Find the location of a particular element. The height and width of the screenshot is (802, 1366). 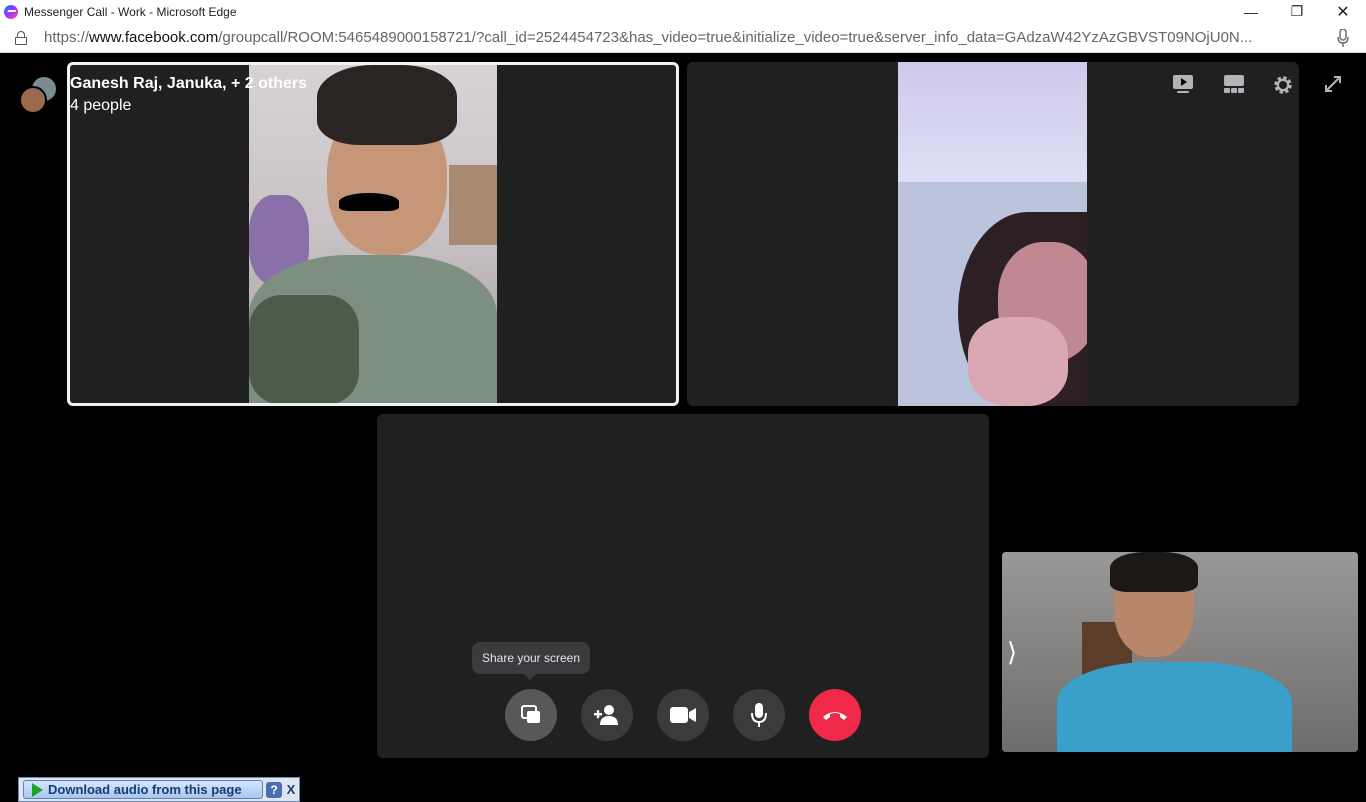

add-person-icon is located at coordinates (606, 715).